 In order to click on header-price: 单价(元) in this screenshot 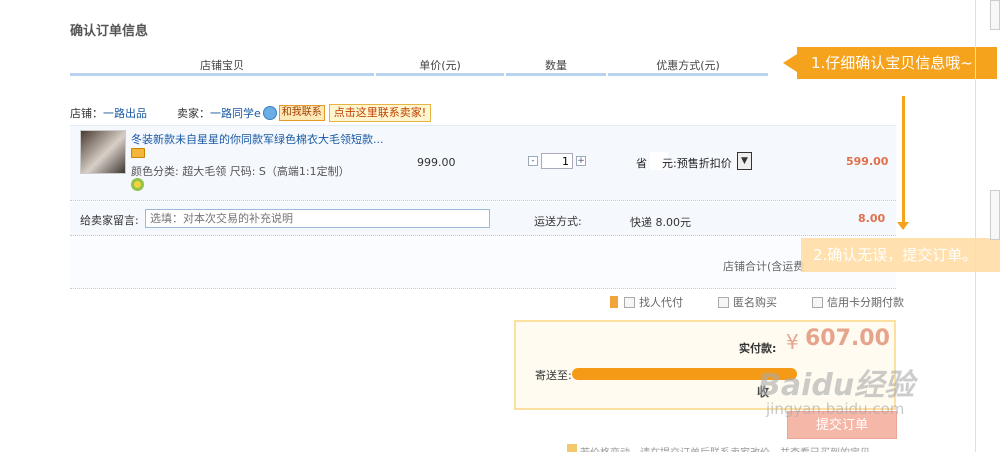, I will do `click(440, 66)`.